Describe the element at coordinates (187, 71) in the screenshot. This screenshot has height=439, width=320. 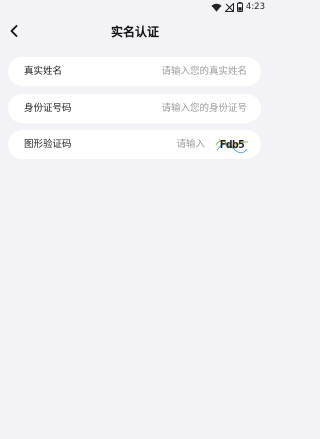
I see `real-name-input` at that location.